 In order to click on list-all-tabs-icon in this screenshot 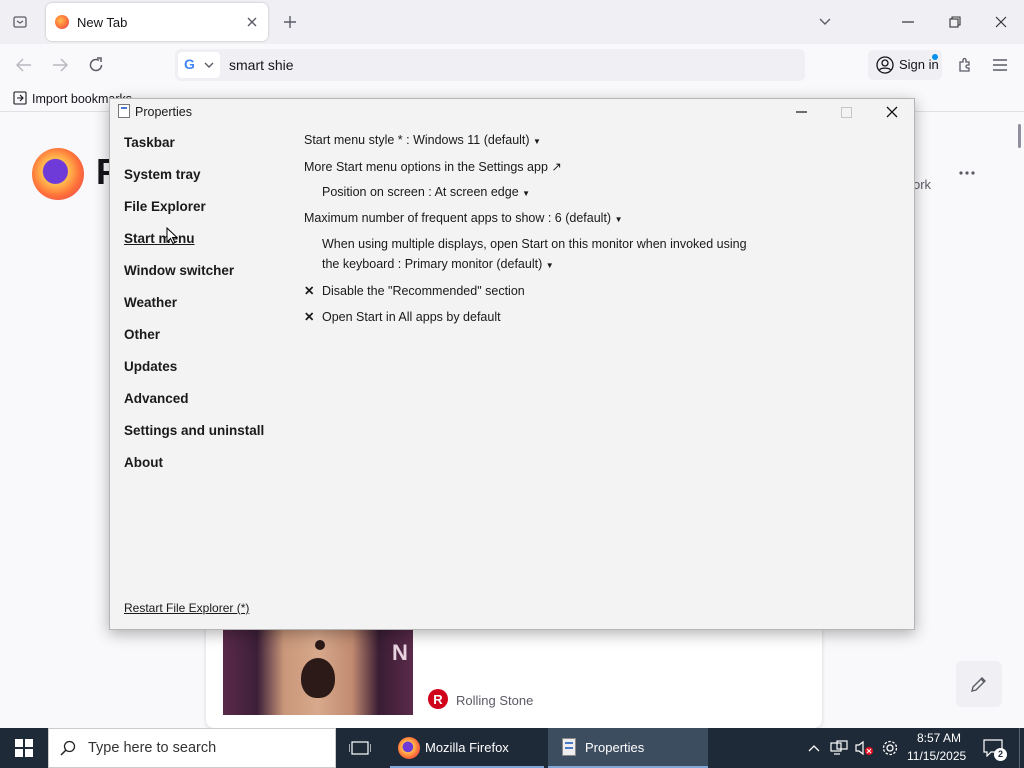, I will do `click(20, 22)`.